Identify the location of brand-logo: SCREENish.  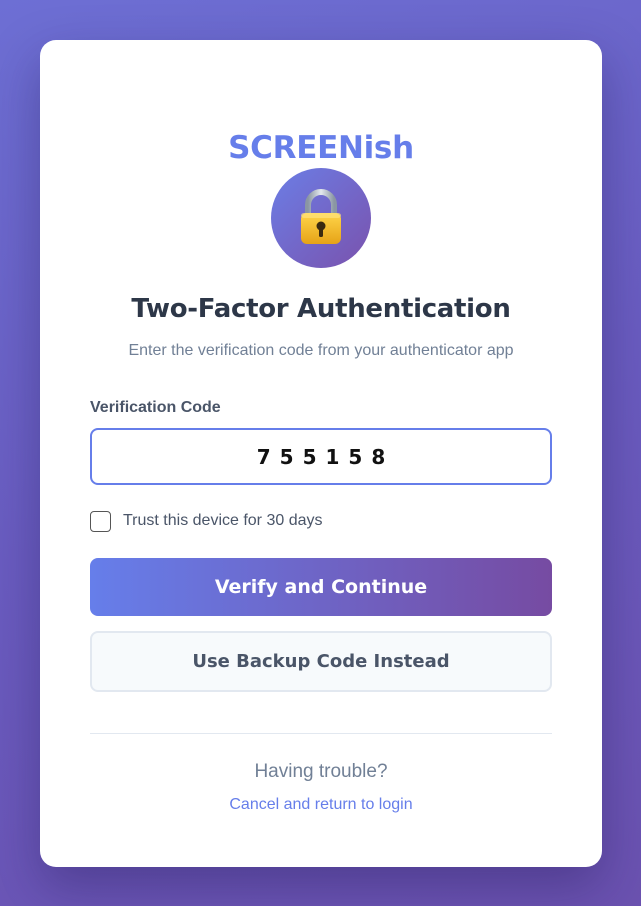
(321, 148).